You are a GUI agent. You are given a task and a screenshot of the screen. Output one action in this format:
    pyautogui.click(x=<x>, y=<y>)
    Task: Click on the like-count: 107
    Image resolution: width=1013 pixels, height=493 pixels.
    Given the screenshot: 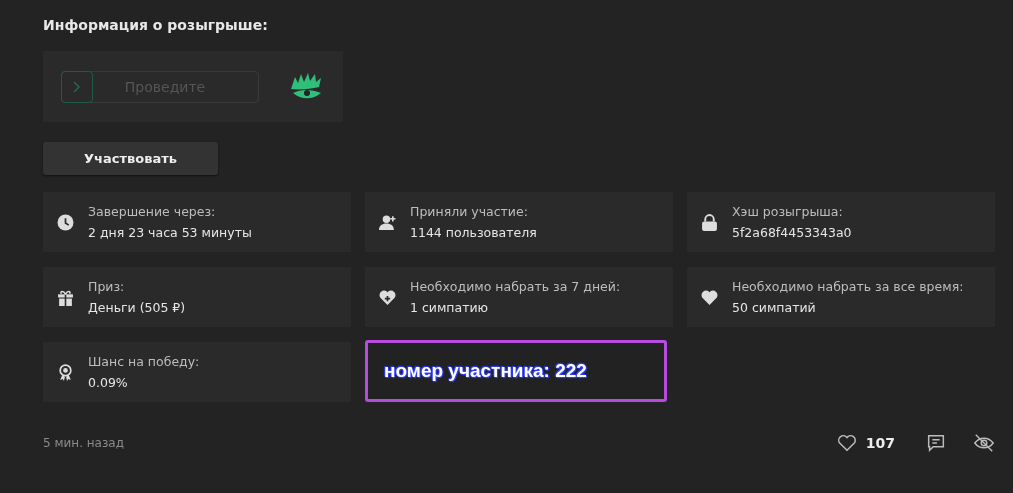 What is the action you would take?
    pyautogui.click(x=880, y=443)
    